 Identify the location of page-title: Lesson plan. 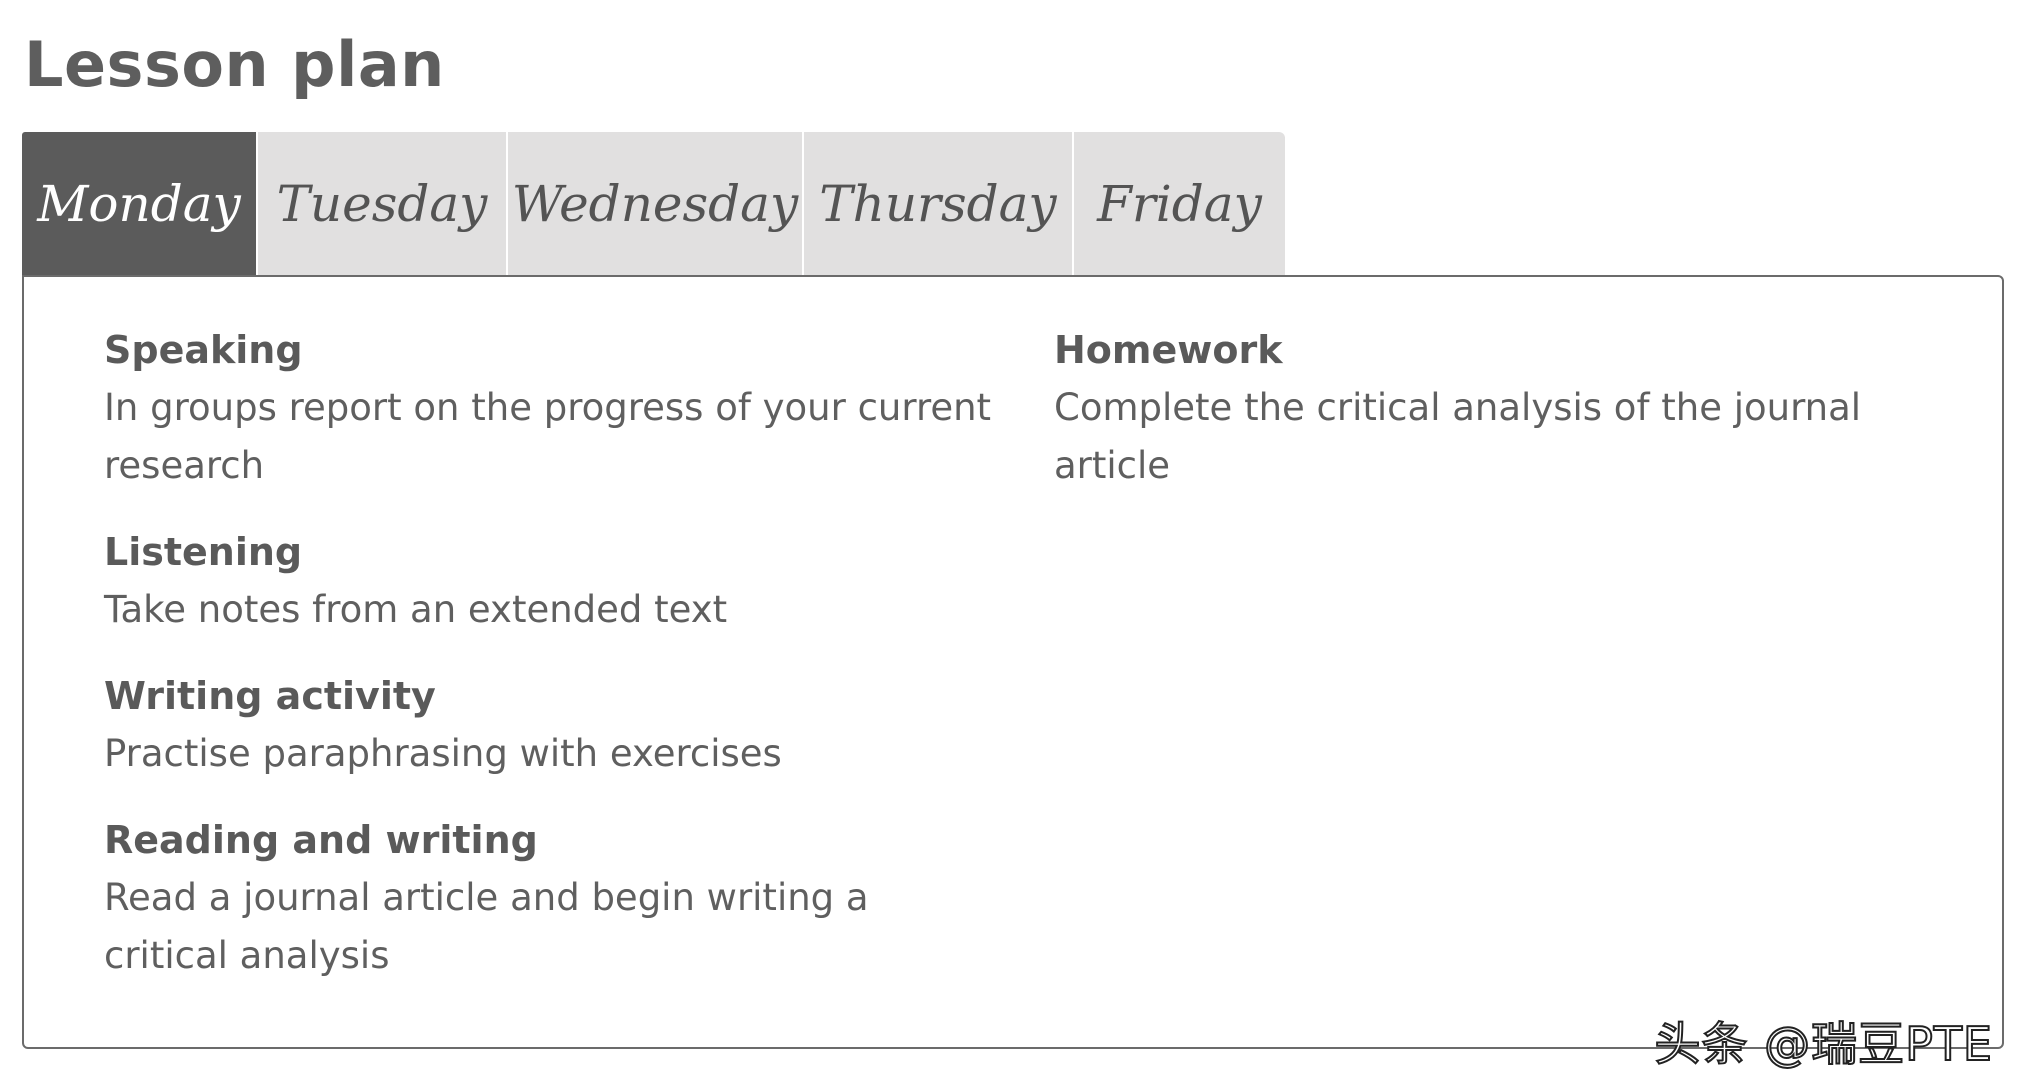
(234, 64).